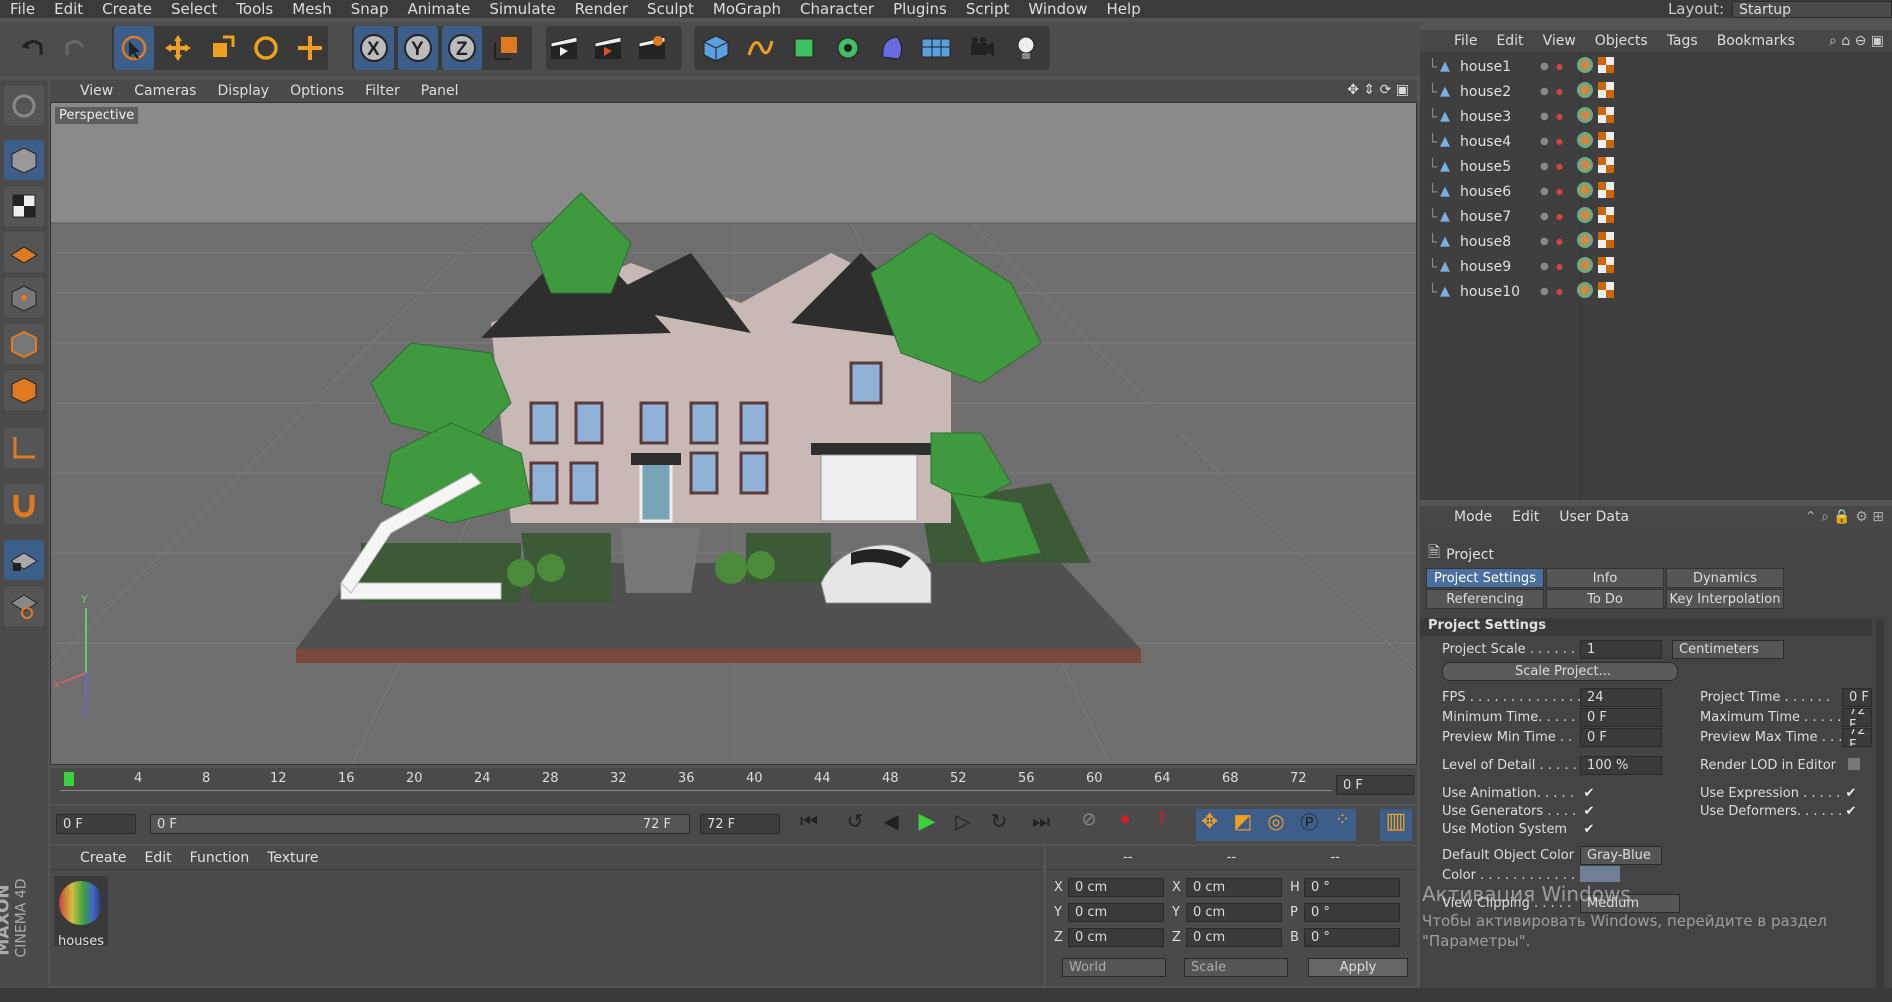  Describe the element at coordinates (601, 9) in the screenshot. I see `menu-render: Render` at that location.